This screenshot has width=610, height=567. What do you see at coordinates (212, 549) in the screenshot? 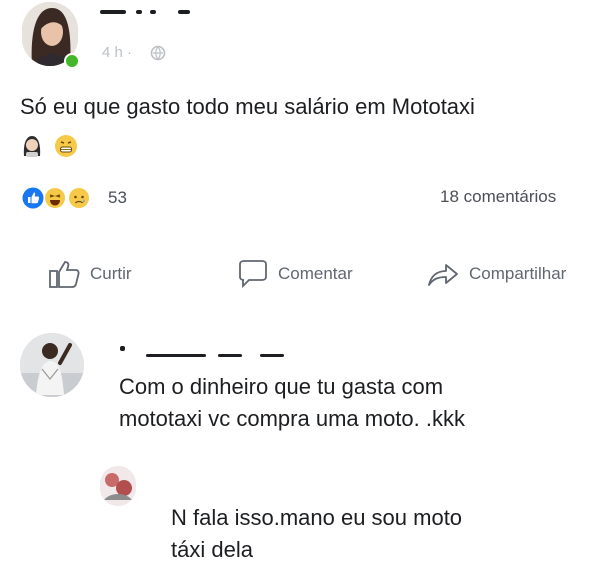
I see `reply-text-line2: táxi dela` at bounding box center [212, 549].